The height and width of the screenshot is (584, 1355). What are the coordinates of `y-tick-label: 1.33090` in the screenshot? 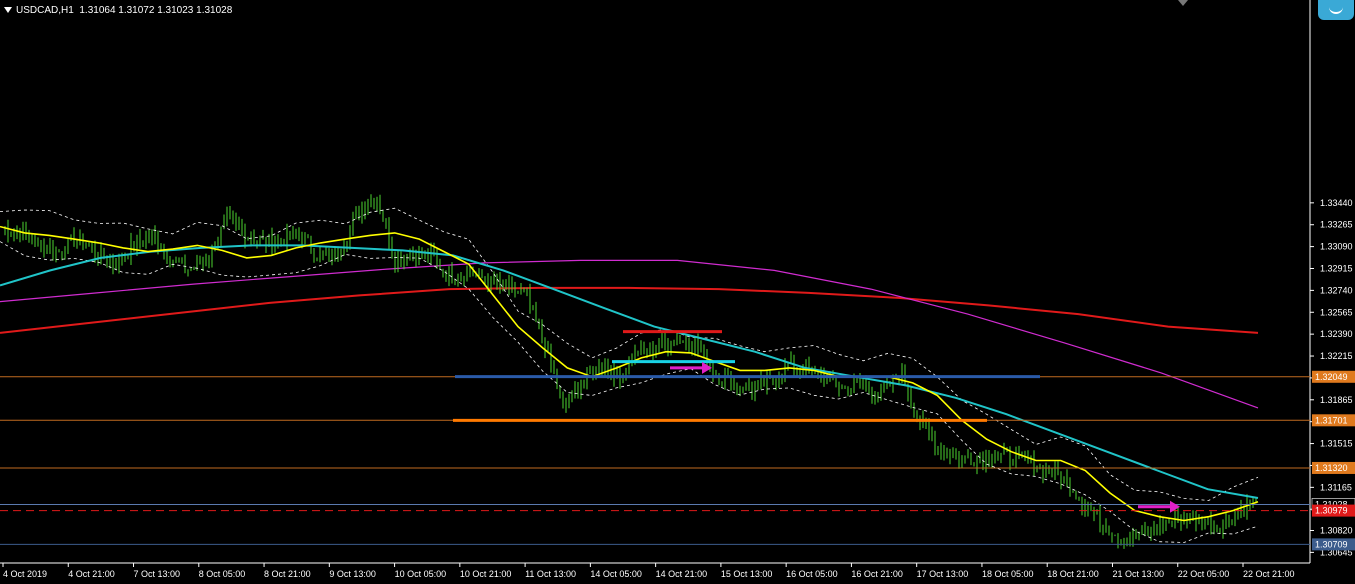 It's located at (1336, 247).